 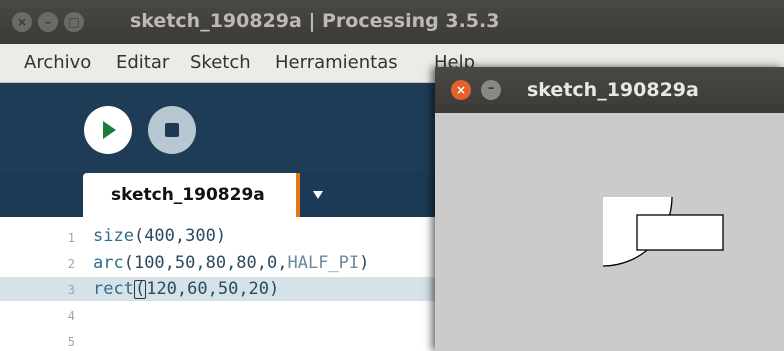 I want to click on code-function: arc, so click(x=108, y=263).